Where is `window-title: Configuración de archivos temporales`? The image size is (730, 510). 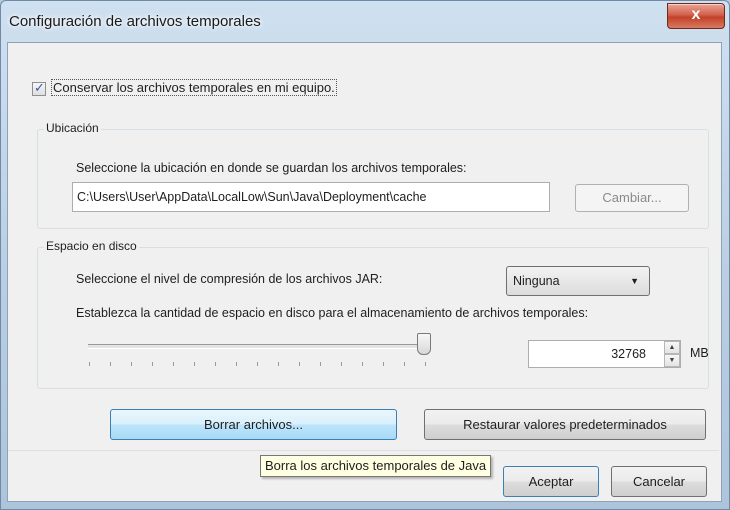
window-title: Configuración de archivos temporales is located at coordinates (135, 21).